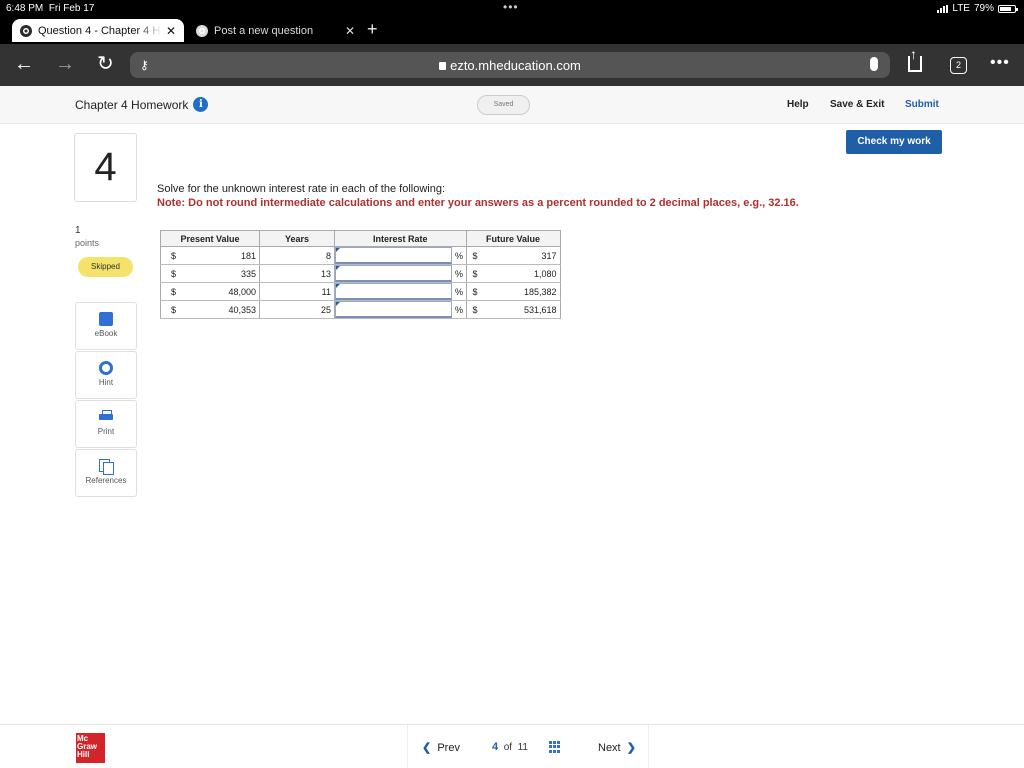 Image resolution: width=1024 pixels, height=768 pixels. What do you see at coordinates (631, 748) in the screenshot?
I see `chevron-right-icon: ❯` at bounding box center [631, 748].